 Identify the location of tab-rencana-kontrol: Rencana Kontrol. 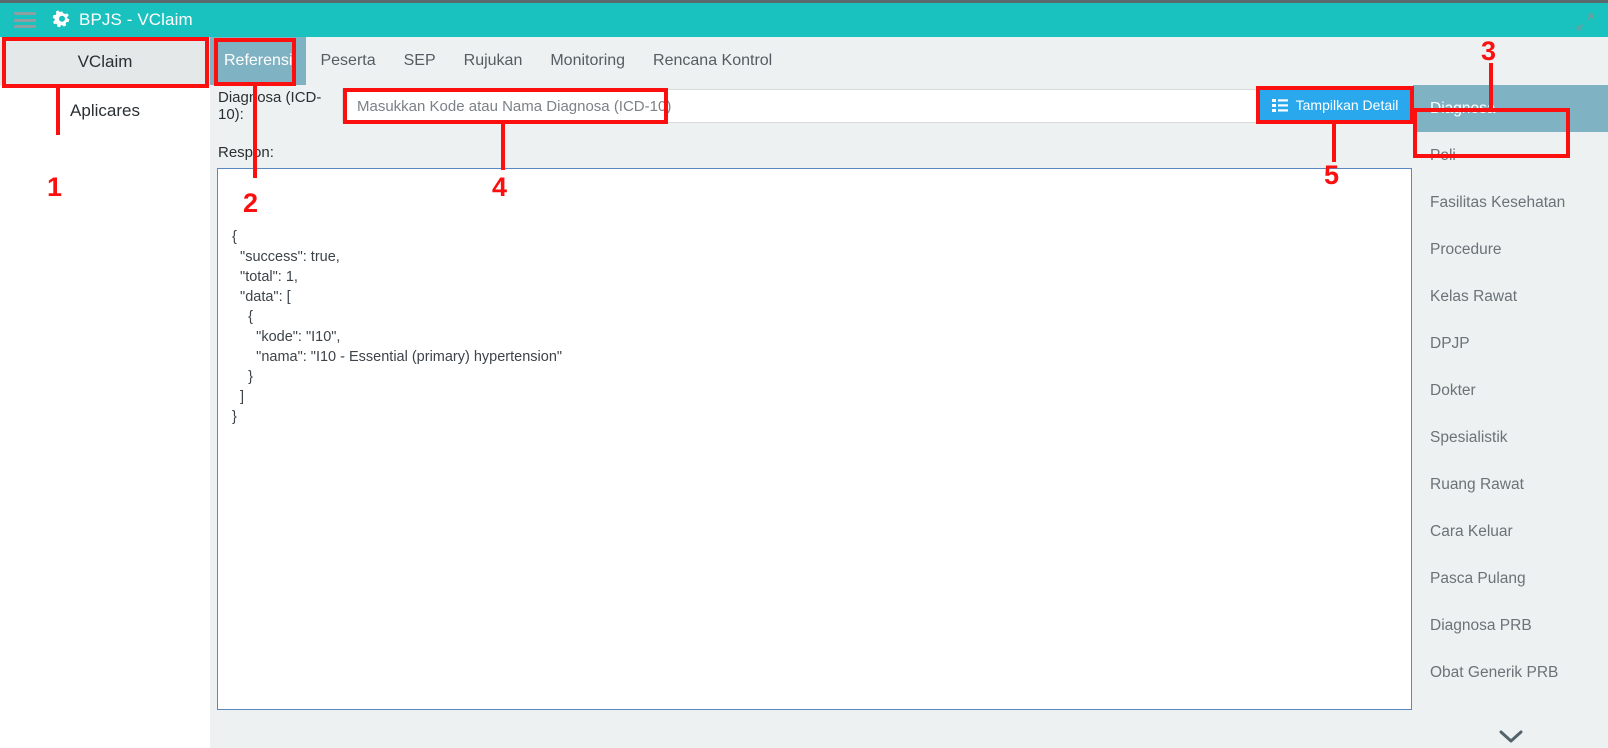
(712, 61).